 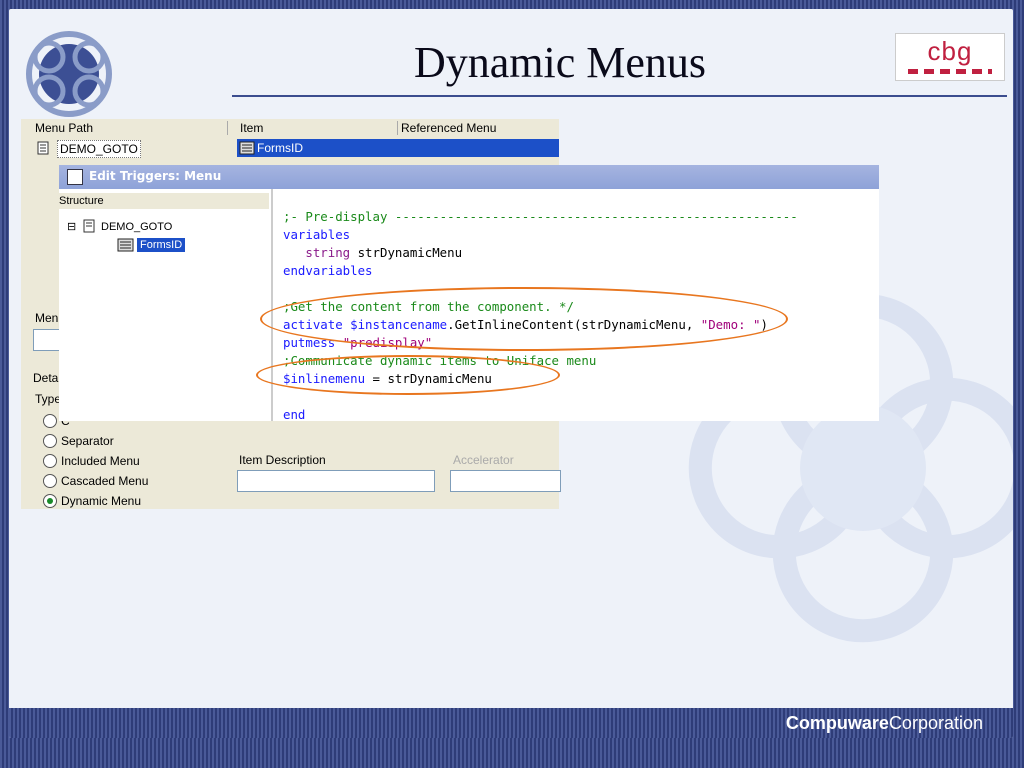 What do you see at coordinates (282, 460) in the screenshot?
I see `item-description-label: Item Description` at bounding box center [282, 460].